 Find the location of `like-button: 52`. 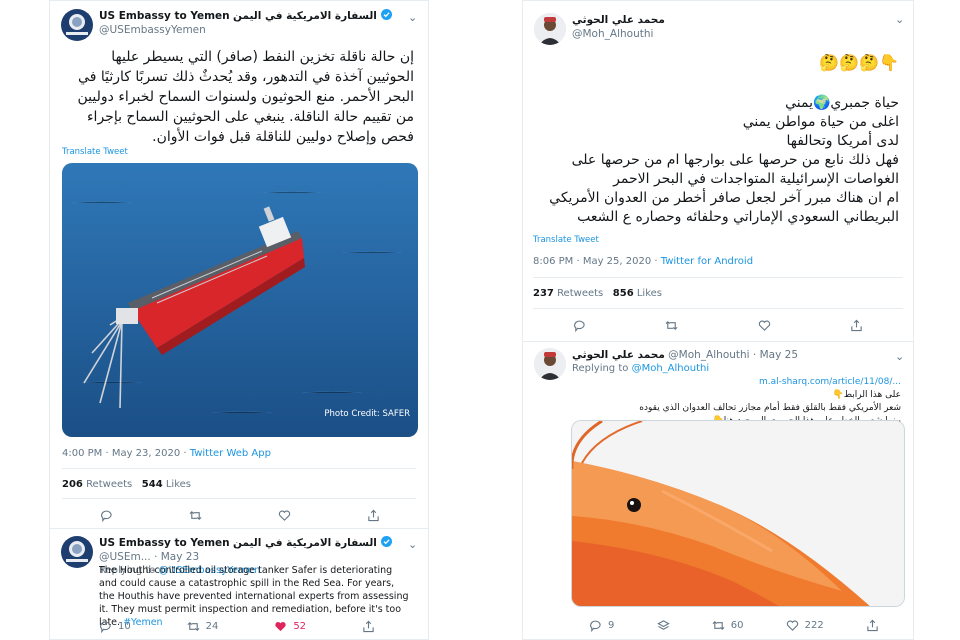

like-button: 52 is located at coordinates (290, 626).